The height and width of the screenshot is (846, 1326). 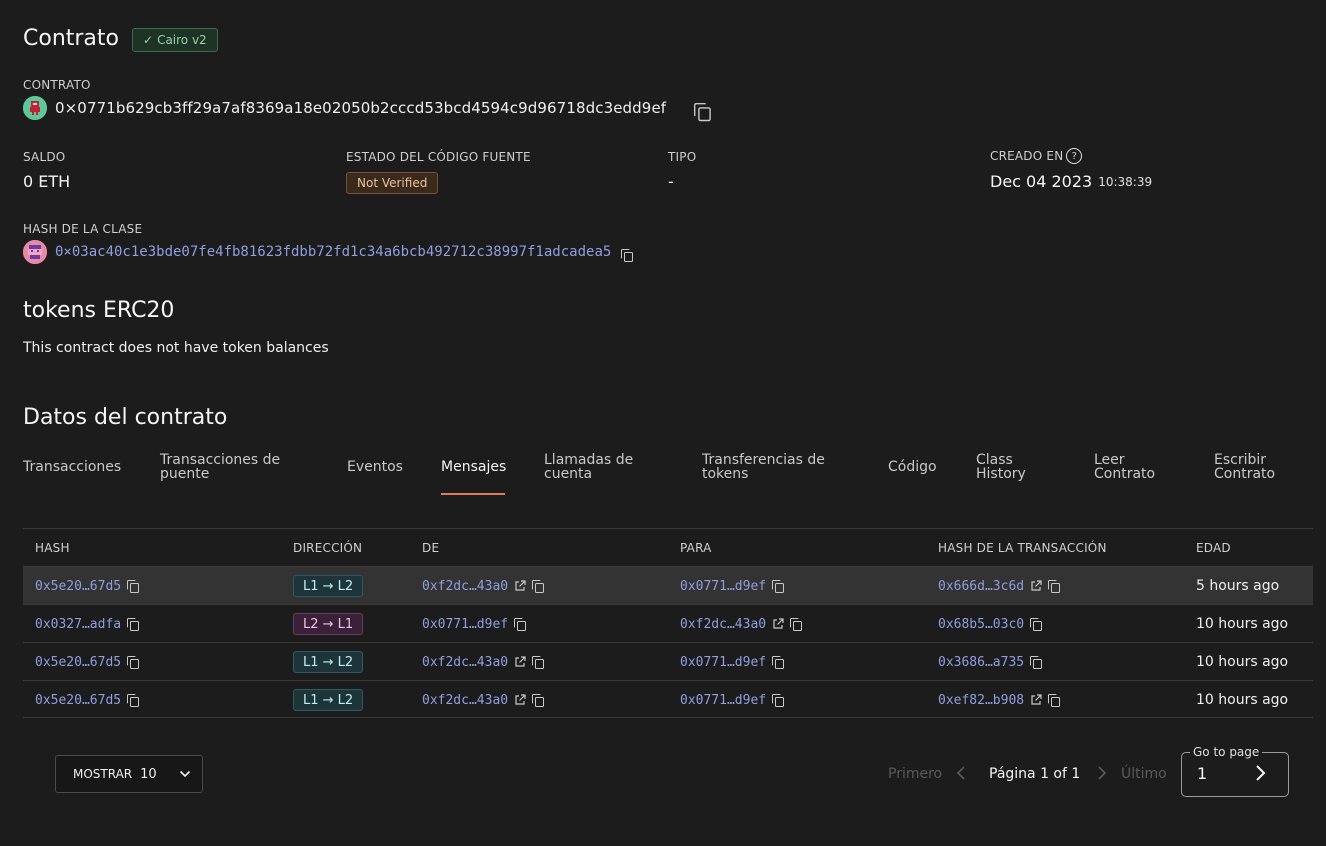 I want to click on tx-hash-link: 0x666d…3c6d, so click(x=981, y=586).